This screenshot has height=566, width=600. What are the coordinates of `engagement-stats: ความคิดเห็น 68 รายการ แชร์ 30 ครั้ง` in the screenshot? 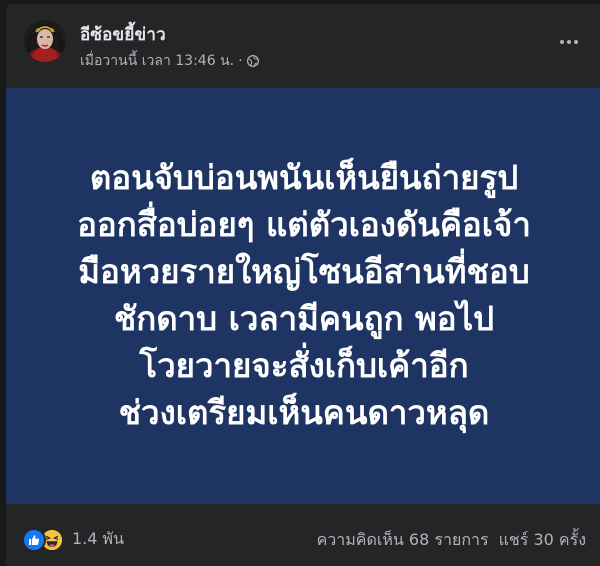 It's located at (451, 540).